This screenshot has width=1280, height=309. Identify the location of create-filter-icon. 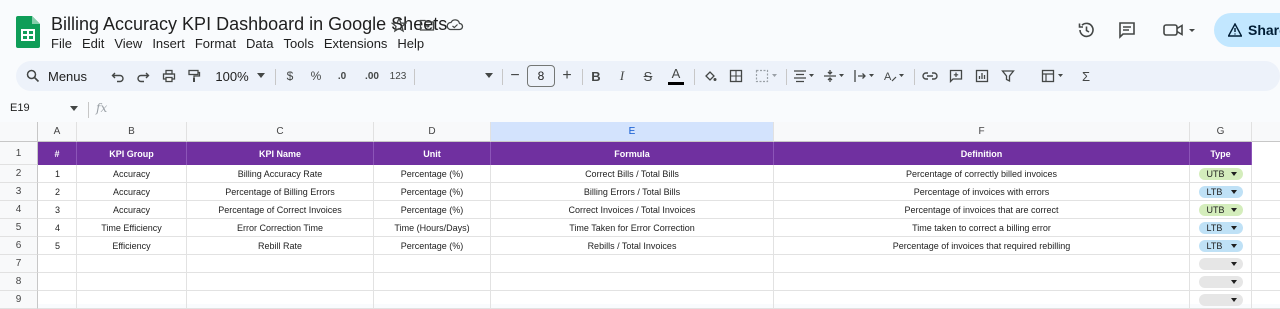
(1008, 76).